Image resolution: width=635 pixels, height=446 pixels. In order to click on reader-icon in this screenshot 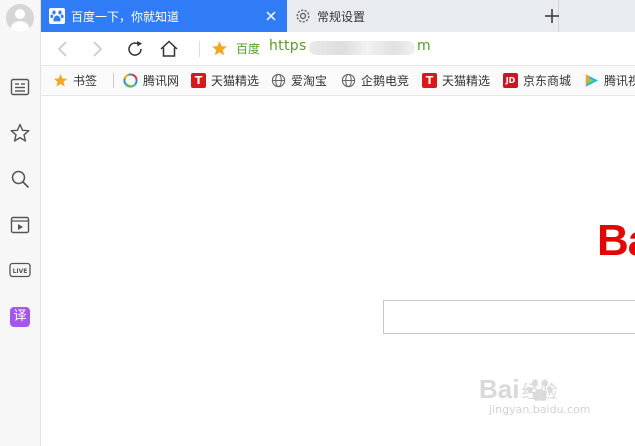, I will do `click(20, 87)`.